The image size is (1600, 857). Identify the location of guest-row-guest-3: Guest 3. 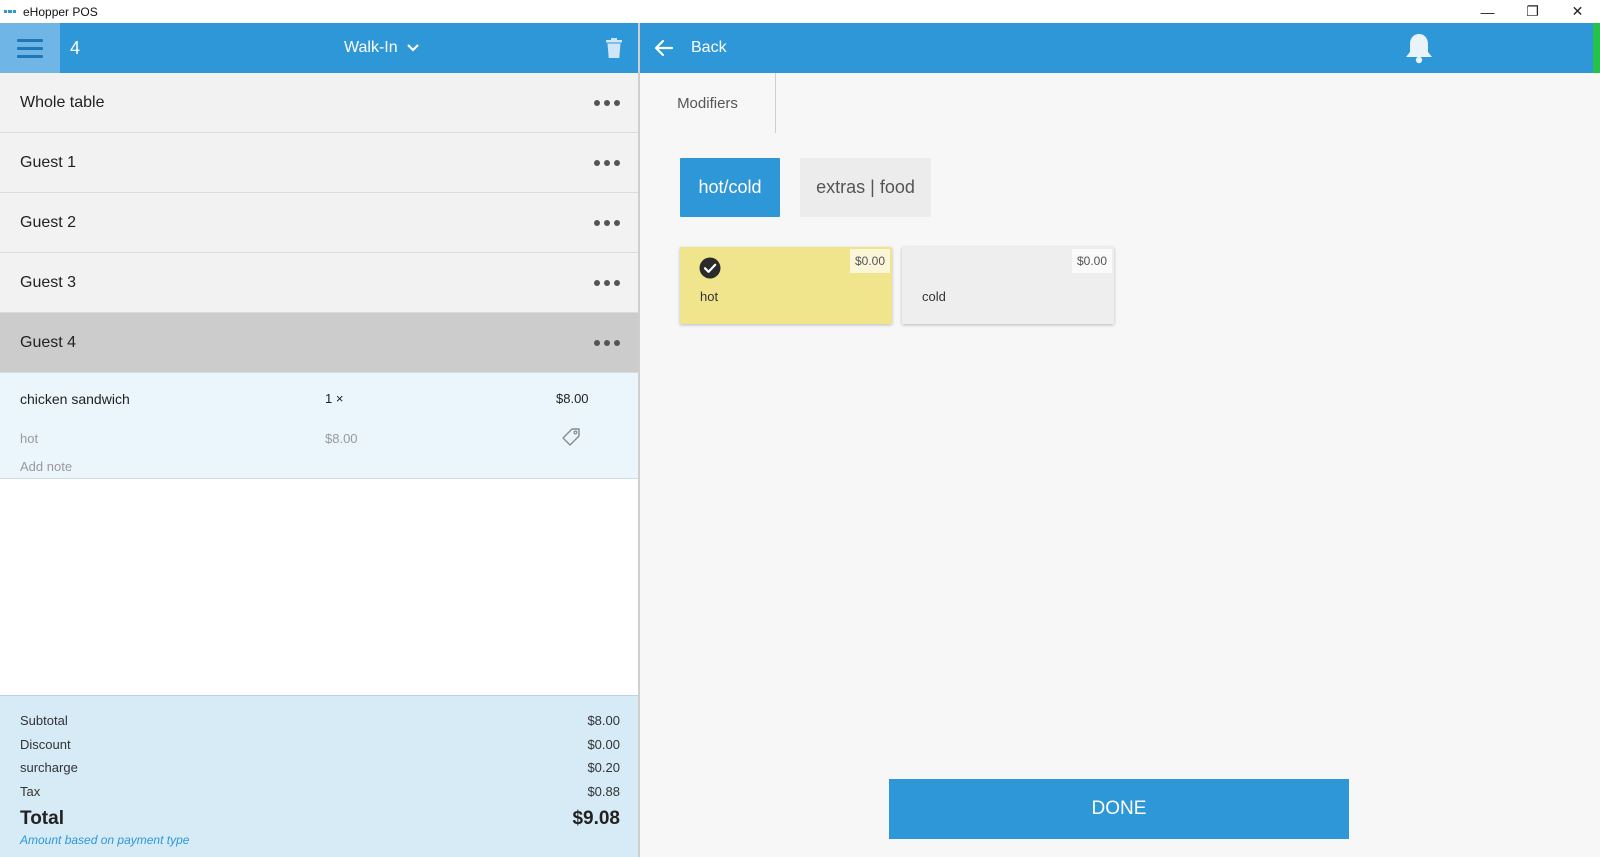
(319, 283).